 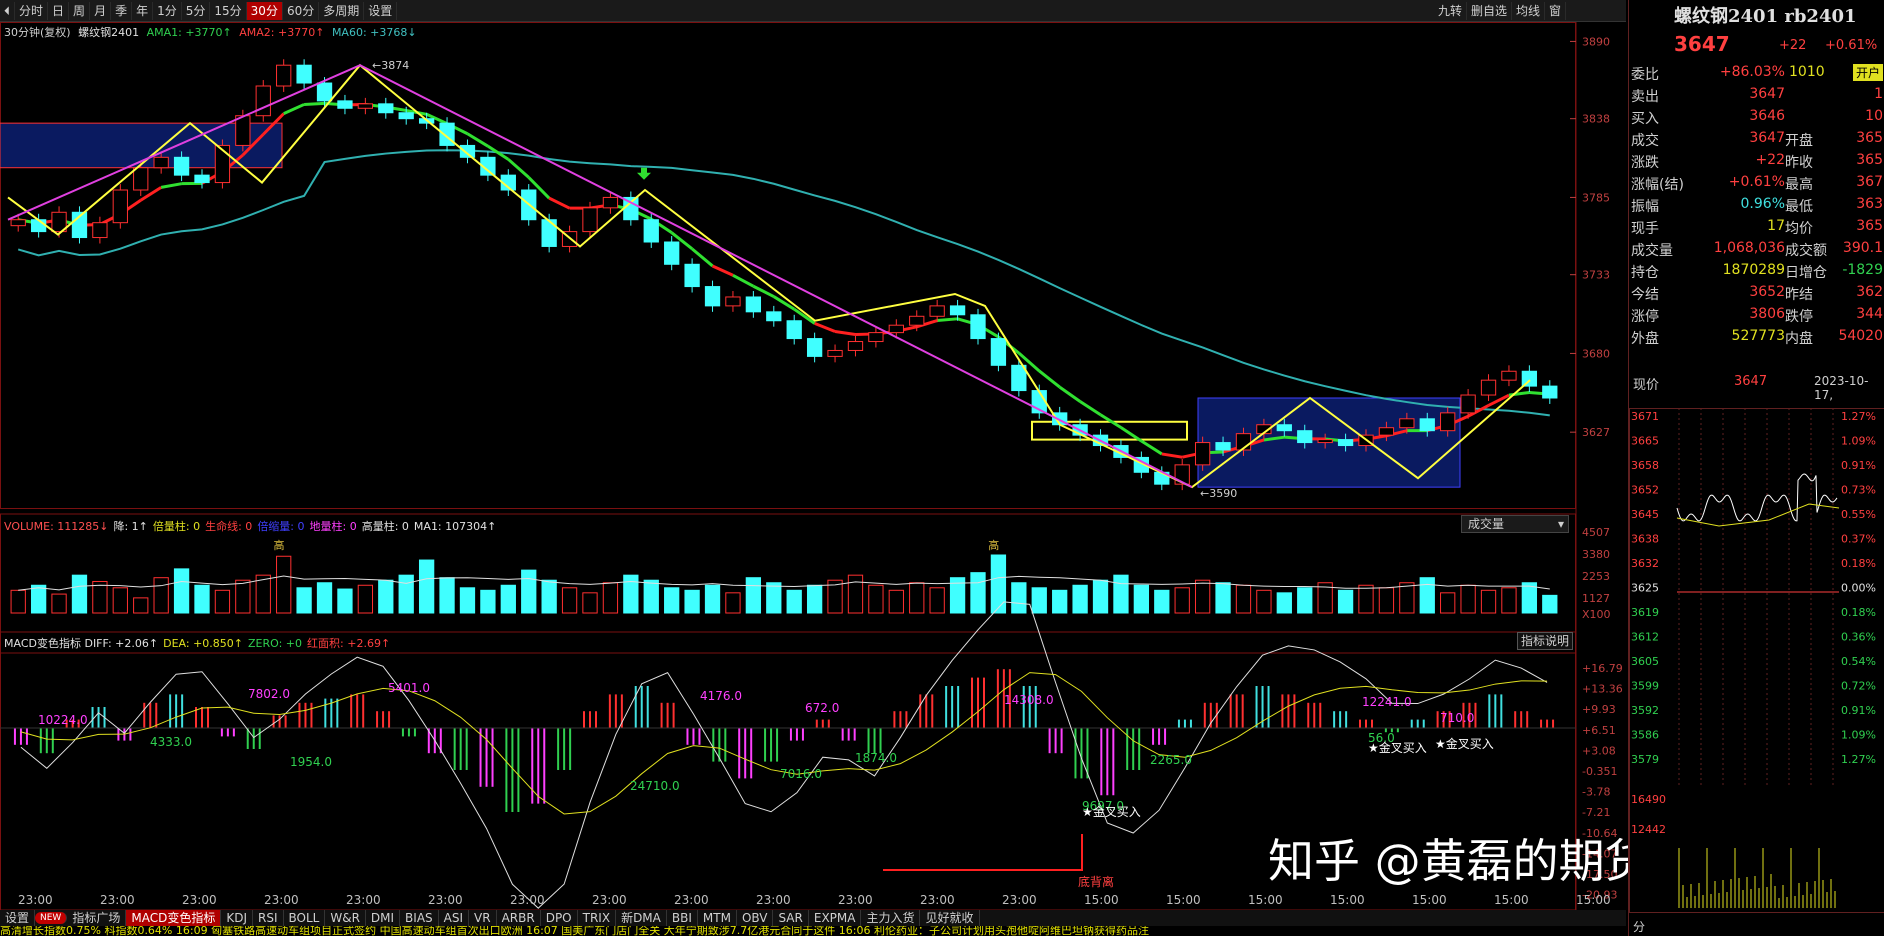 What do you see at coordinates (1878, 94) in the screenshot?
I see `quote-row-value3: 1` at bounding box center [1878, 94].